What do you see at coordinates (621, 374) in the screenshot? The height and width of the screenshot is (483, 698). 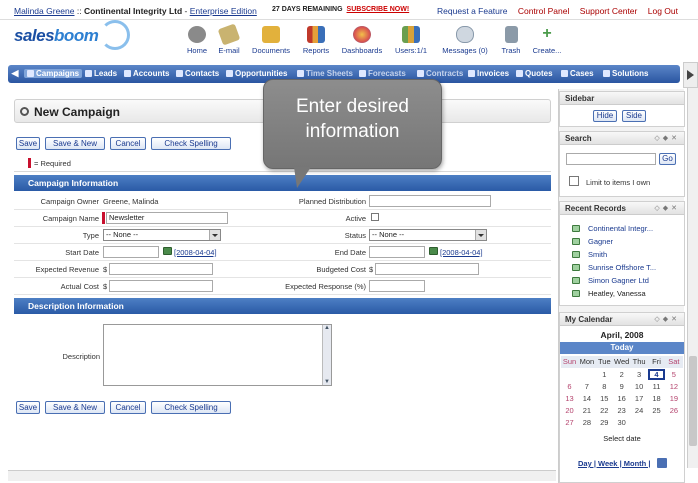 I see `calendar-day: 2` at bounding box center [621, 374].